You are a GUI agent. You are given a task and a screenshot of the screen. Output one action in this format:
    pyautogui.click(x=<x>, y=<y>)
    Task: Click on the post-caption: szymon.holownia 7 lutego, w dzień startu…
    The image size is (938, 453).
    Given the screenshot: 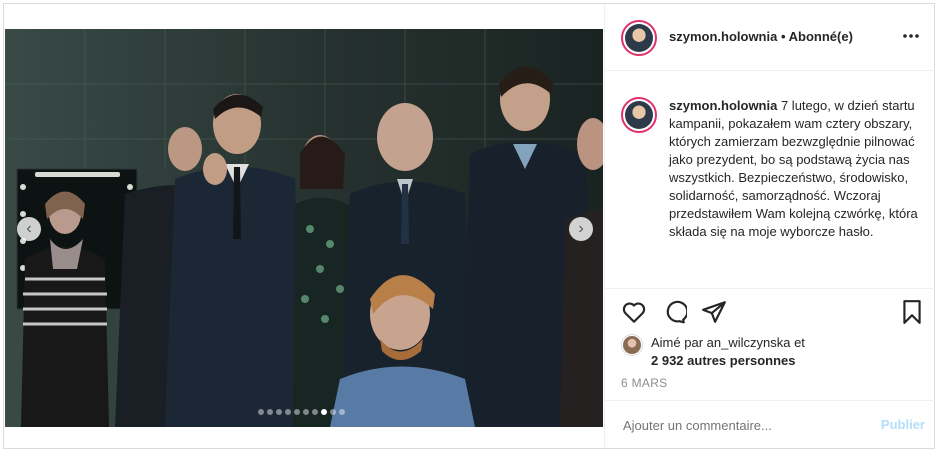 What is the action you would take?
    pyautogui.click(x=794, y=169)
    